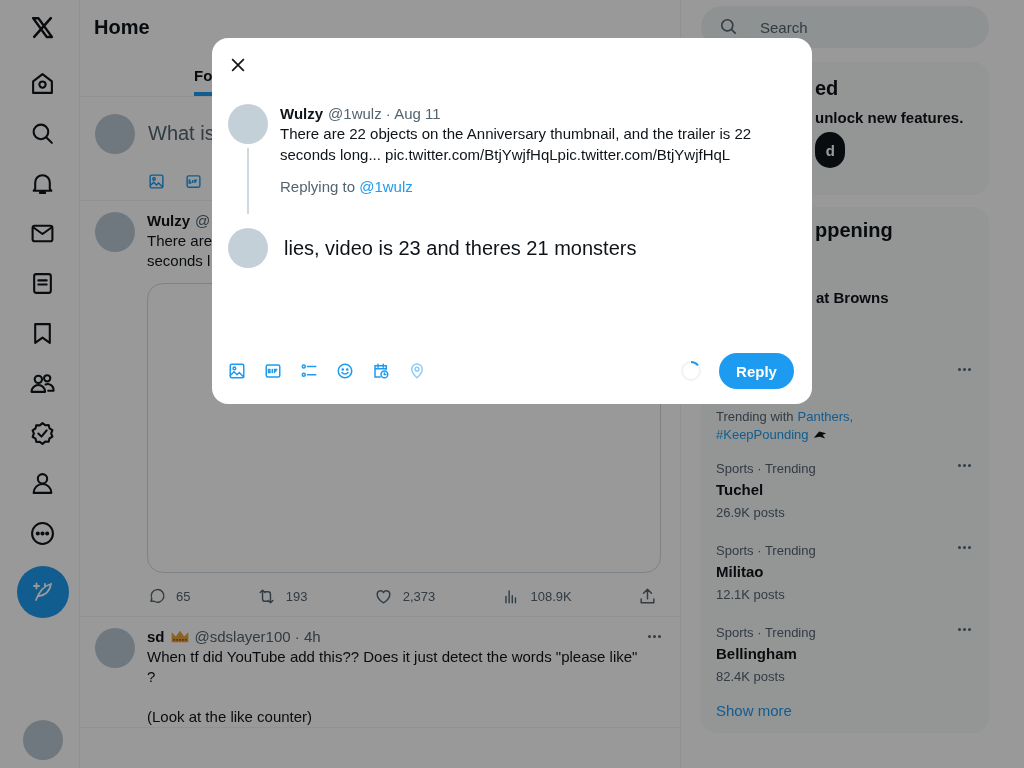 This screenshot has height=768, width=1024. What do you see at coordinates (266, 596) in the screenshot?
I see `repost-icon` at bounding box center [266, 596].